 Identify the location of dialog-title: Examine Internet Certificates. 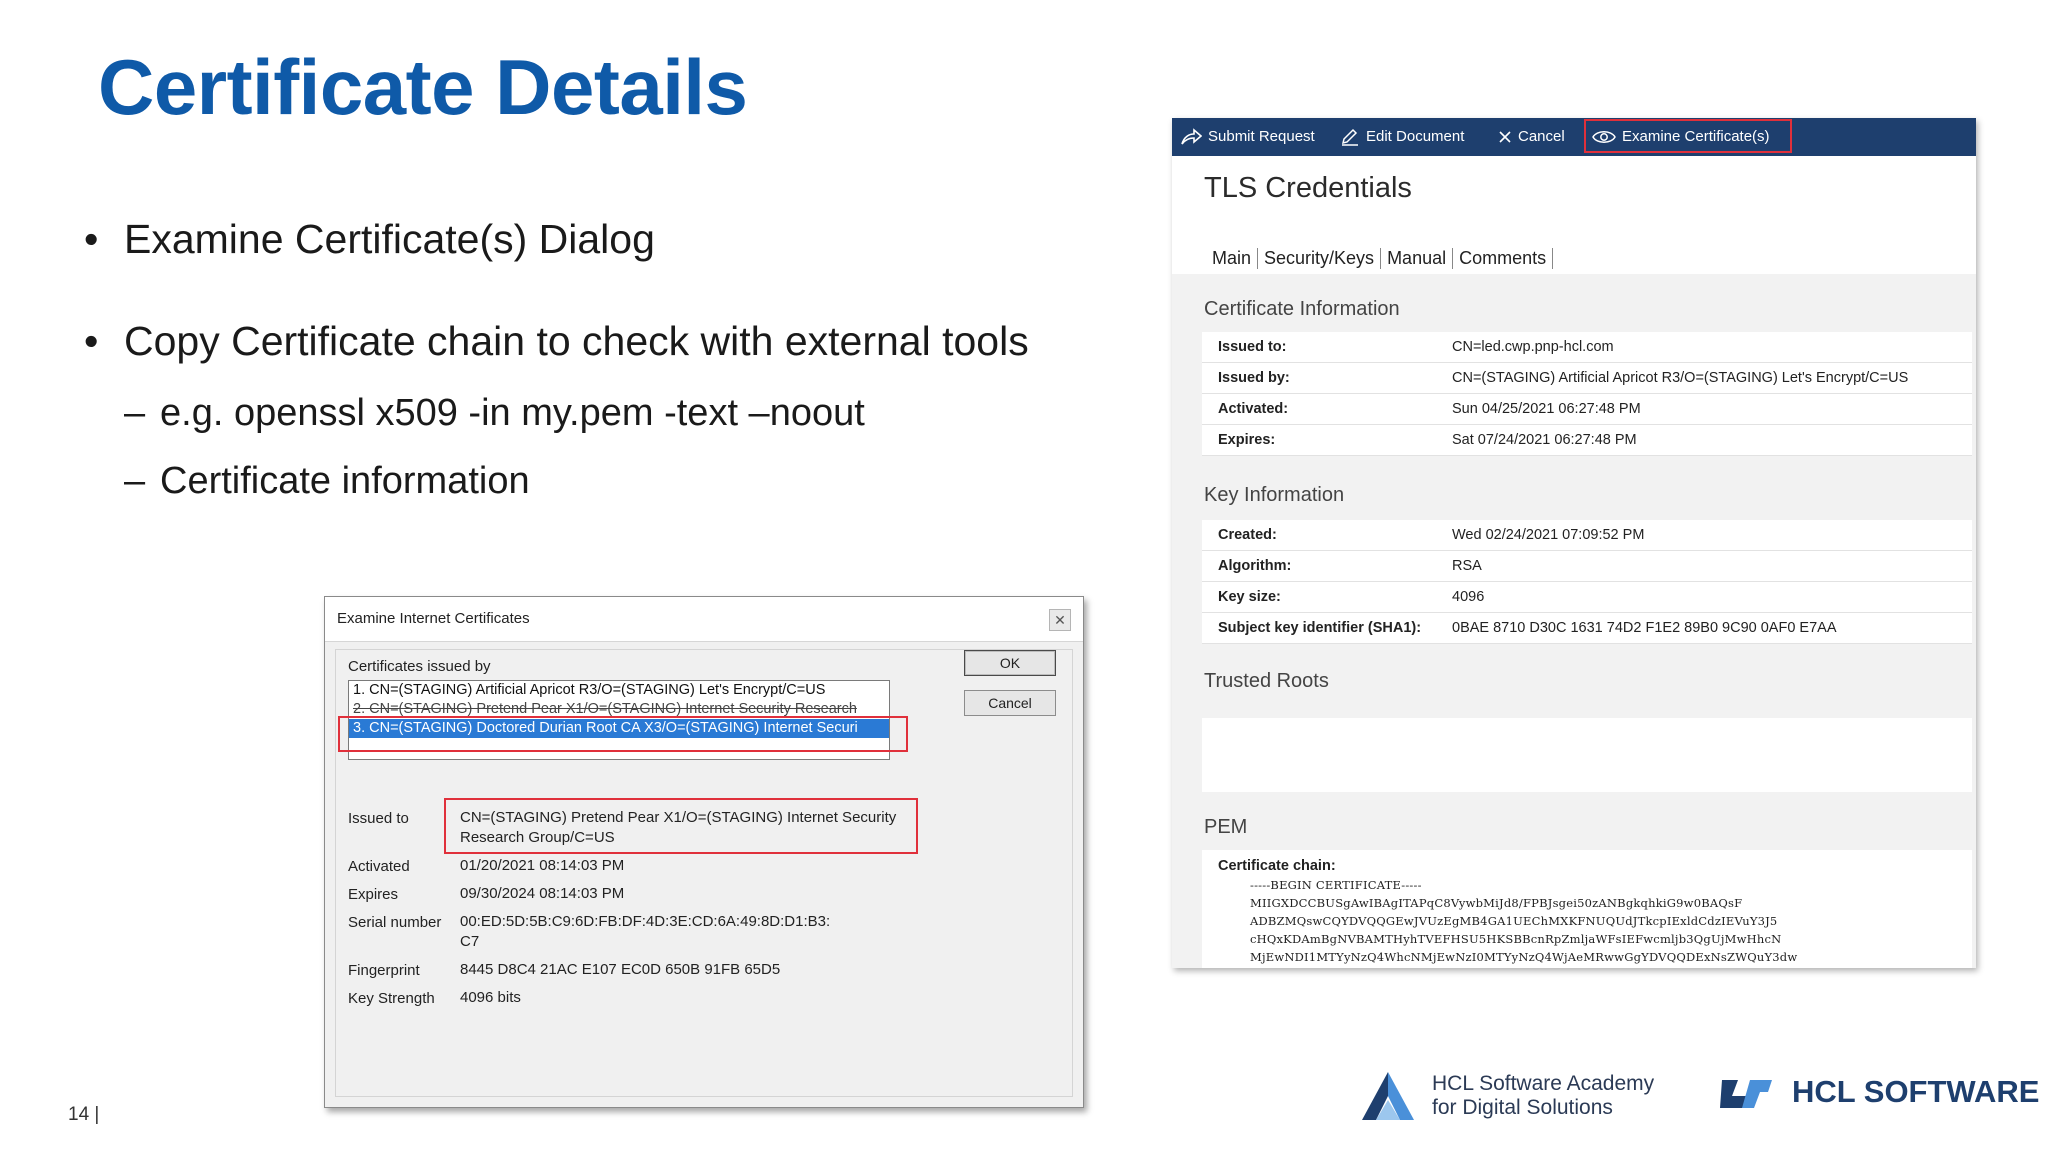
(433, 618).